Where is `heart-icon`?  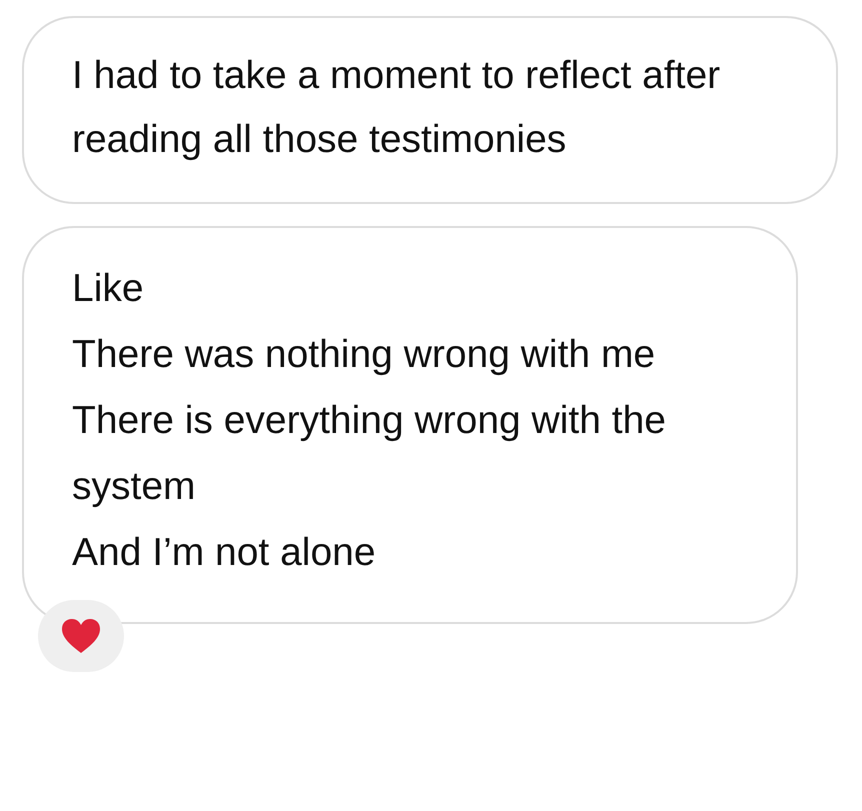 heart-icon is located at coordinates (81, 636).